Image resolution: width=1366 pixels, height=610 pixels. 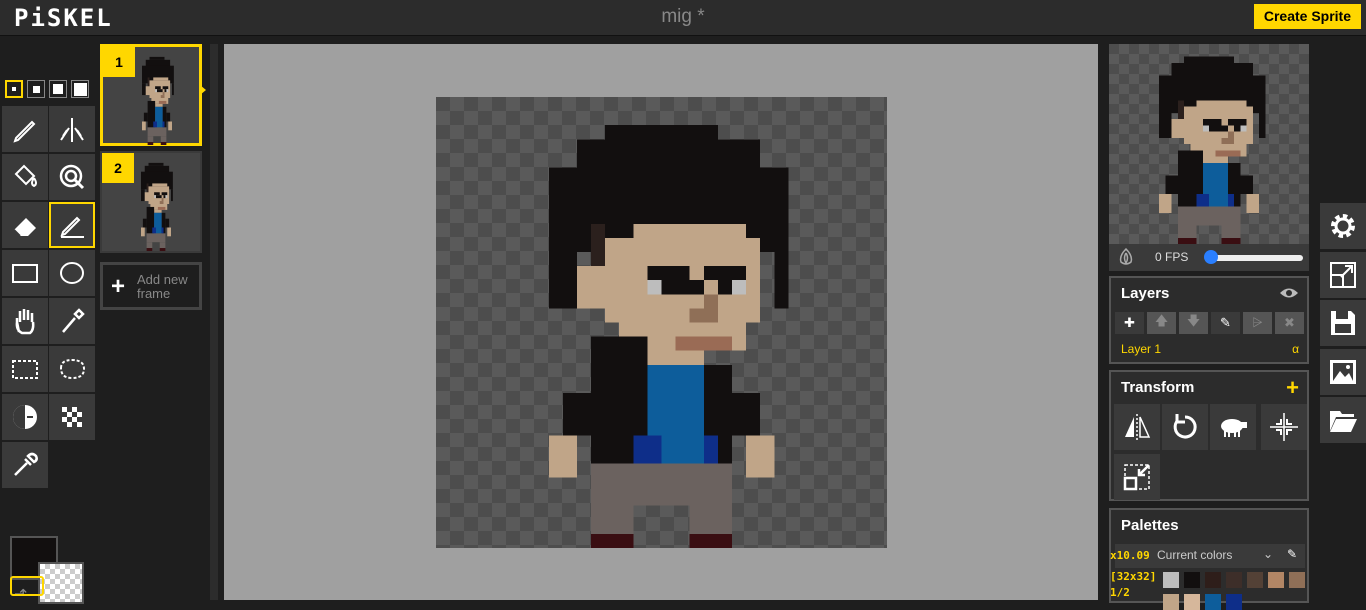 What do you see at coordinates (25, 417) in the screenshot?
I see `lighten-tool` at bounding box center [25, 417].